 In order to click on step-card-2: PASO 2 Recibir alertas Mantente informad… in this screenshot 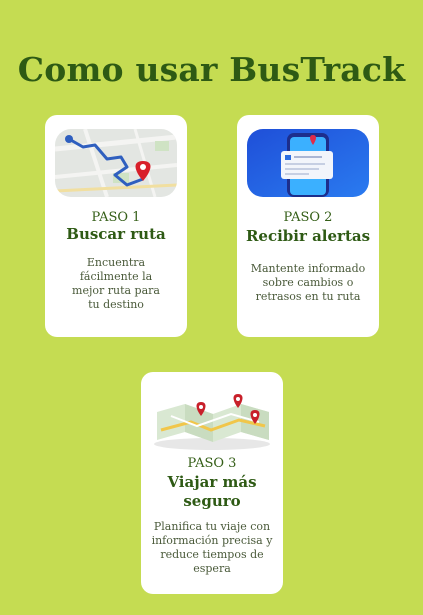, I will do `click(308, 226)`.